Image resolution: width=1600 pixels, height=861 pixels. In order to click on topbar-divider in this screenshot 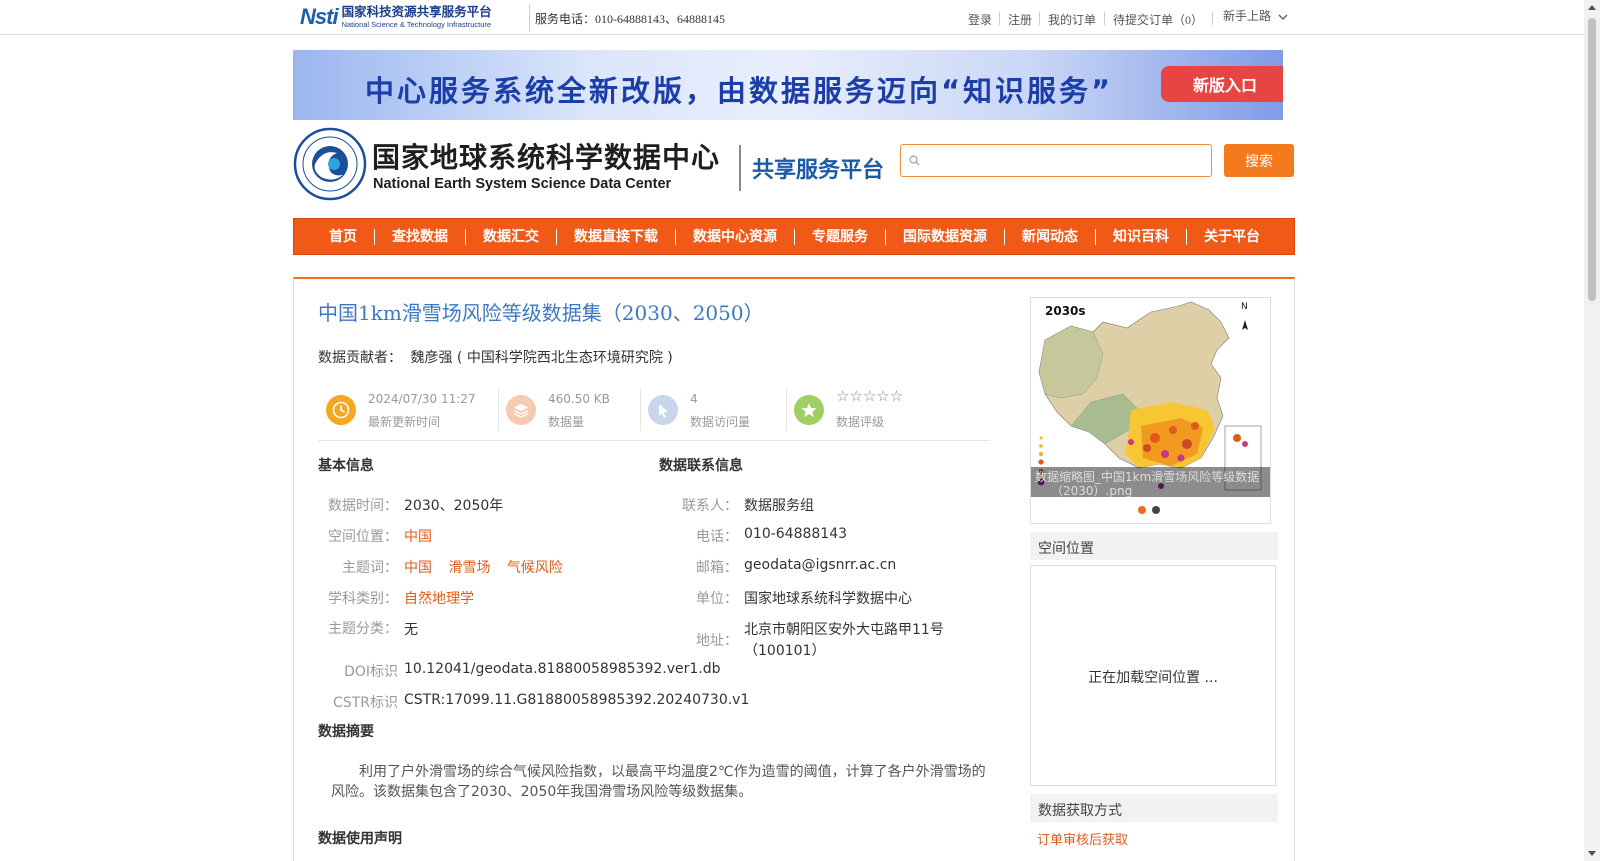, I will do `click(529, 18)`.